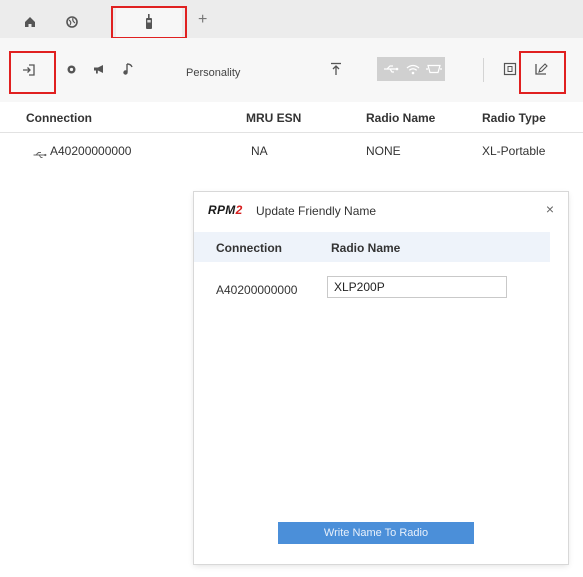 This screenshot has height=577, width=583. I want to click on serial-port-icon, so click(434, 69).